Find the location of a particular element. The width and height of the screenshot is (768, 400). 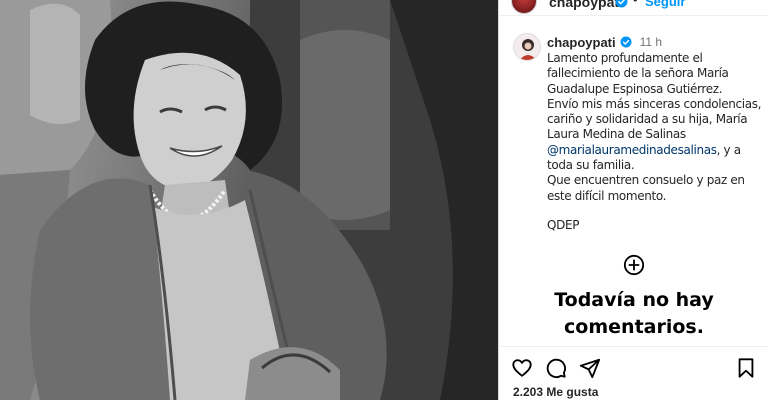

comment-icon is located at coordinates (556, 368).